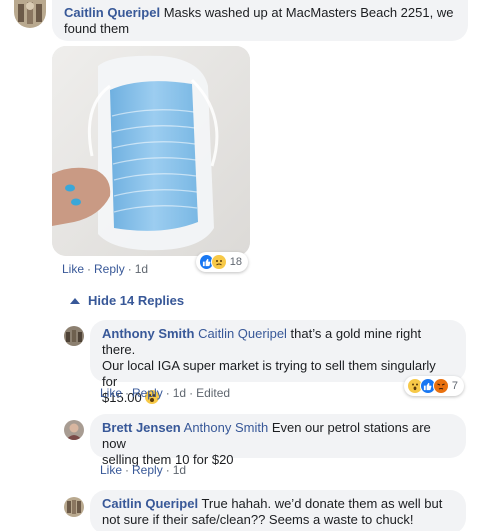 The width and height of the screenshot is (499, 531). Describe the element at coordinates (242, 333) in the screenshot. I see `reply-mention: Caitlin Queripel` at that location.